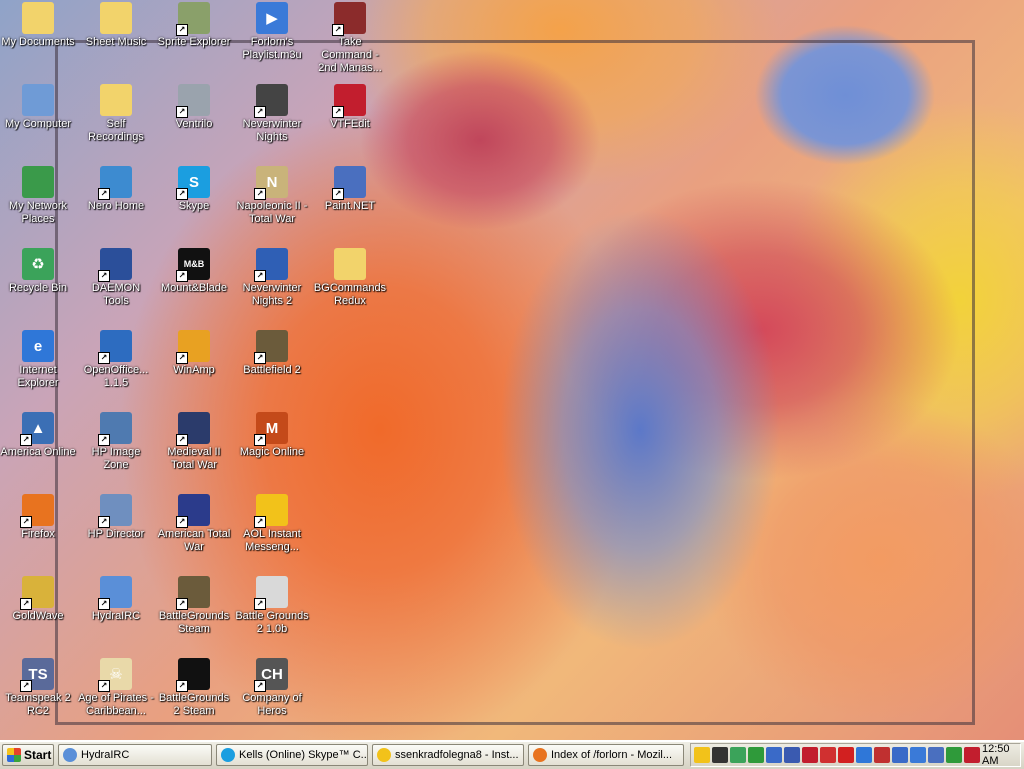  Describe the element at coordinates (194, 606) in the screenshot. I see `desktop-icon: ↗ BattleGrounds Steam` at that location.